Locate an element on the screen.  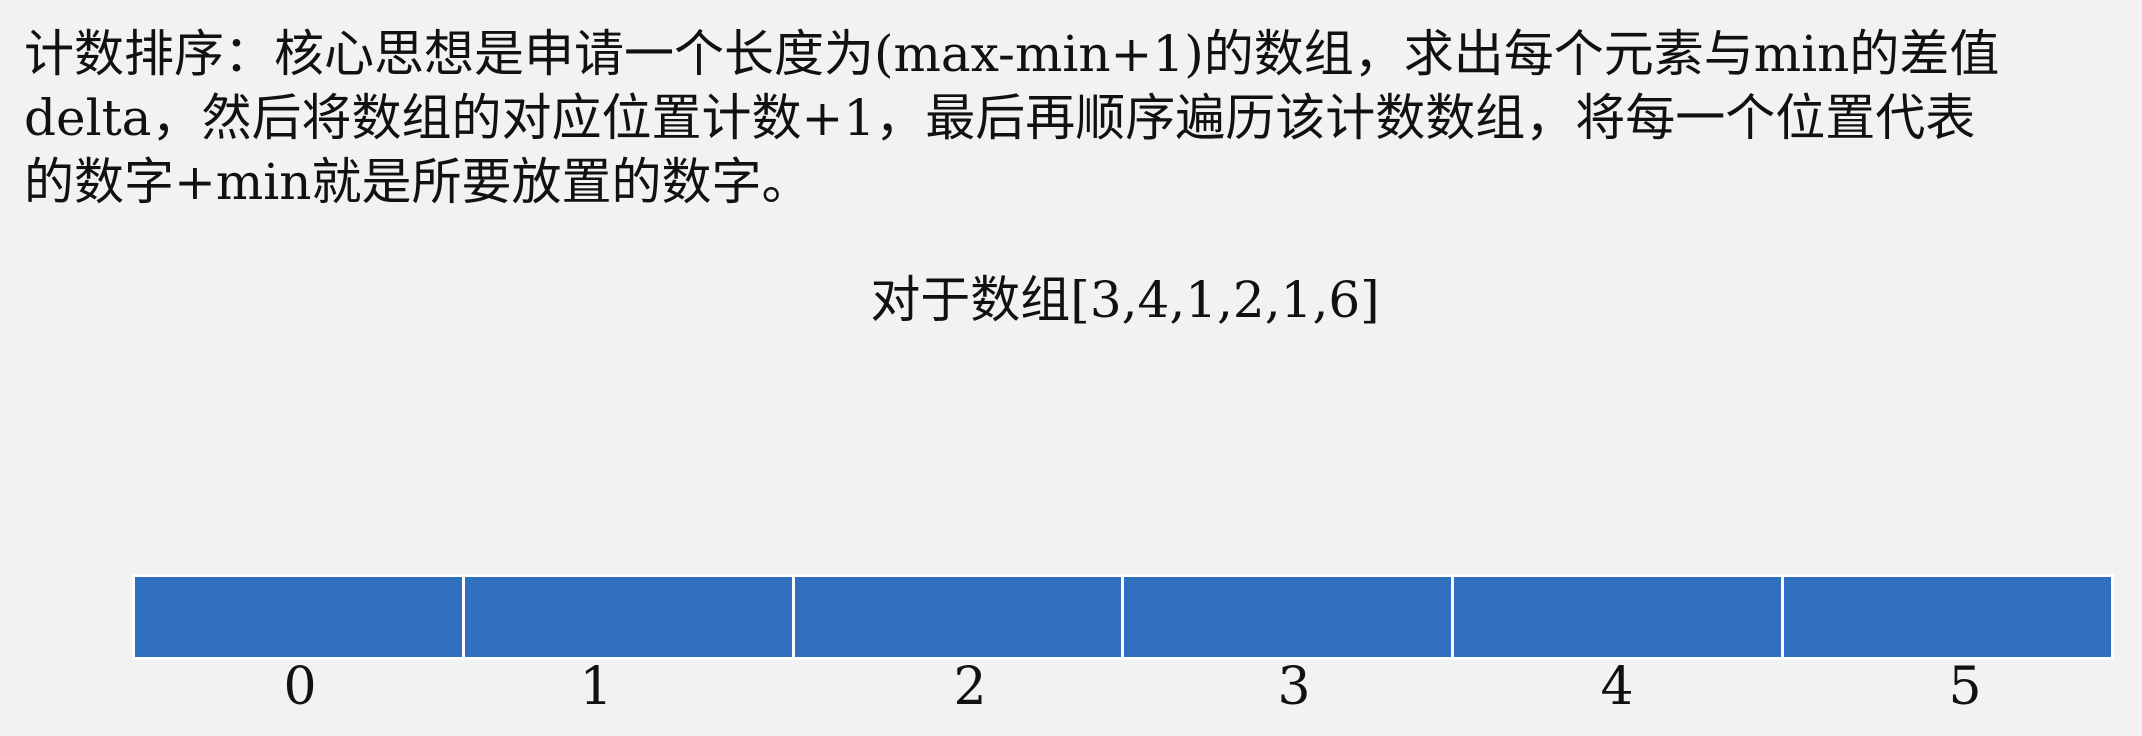
index-label-4: 4 is located at coordinates (1617, 687).